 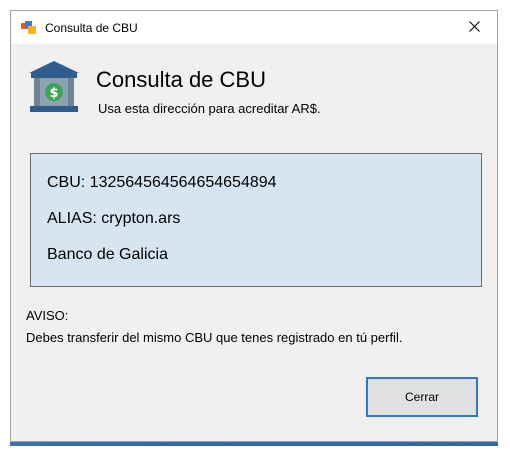 What do you see at coordinates (254, 27) in the screenshot?
I see `title-bar: Consulta de CBU` at bounding box center [254, 27].